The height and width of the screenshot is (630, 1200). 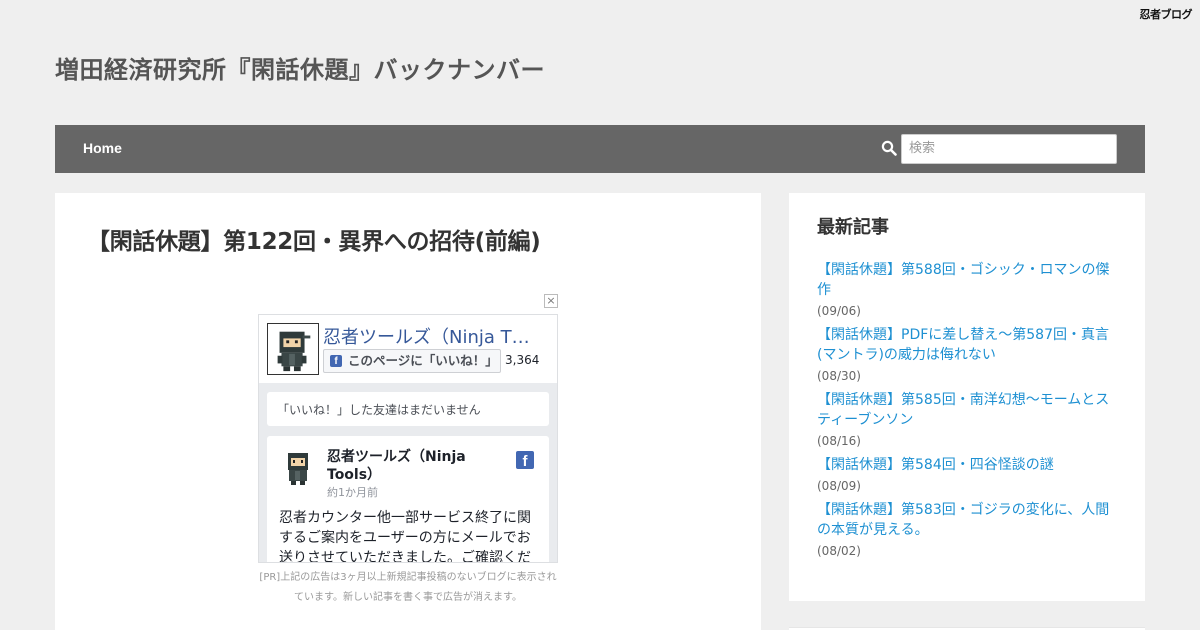 I want to click on facebook-f-icon: f, so click(x=336, y=361).